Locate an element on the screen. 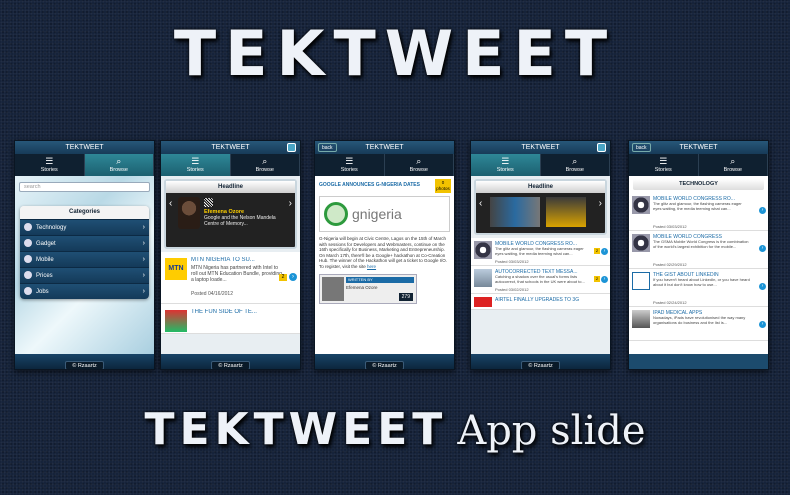  gadget-icon is located at coordinates (28, 243).